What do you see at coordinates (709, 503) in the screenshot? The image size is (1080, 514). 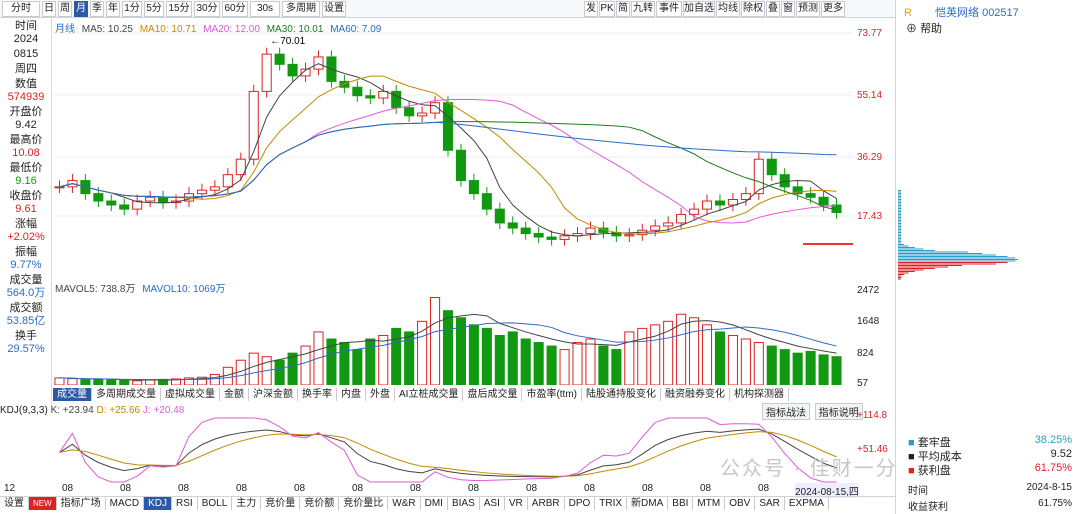 I see `bottom-tab-21: MTM` at bounding box center [709, 503].